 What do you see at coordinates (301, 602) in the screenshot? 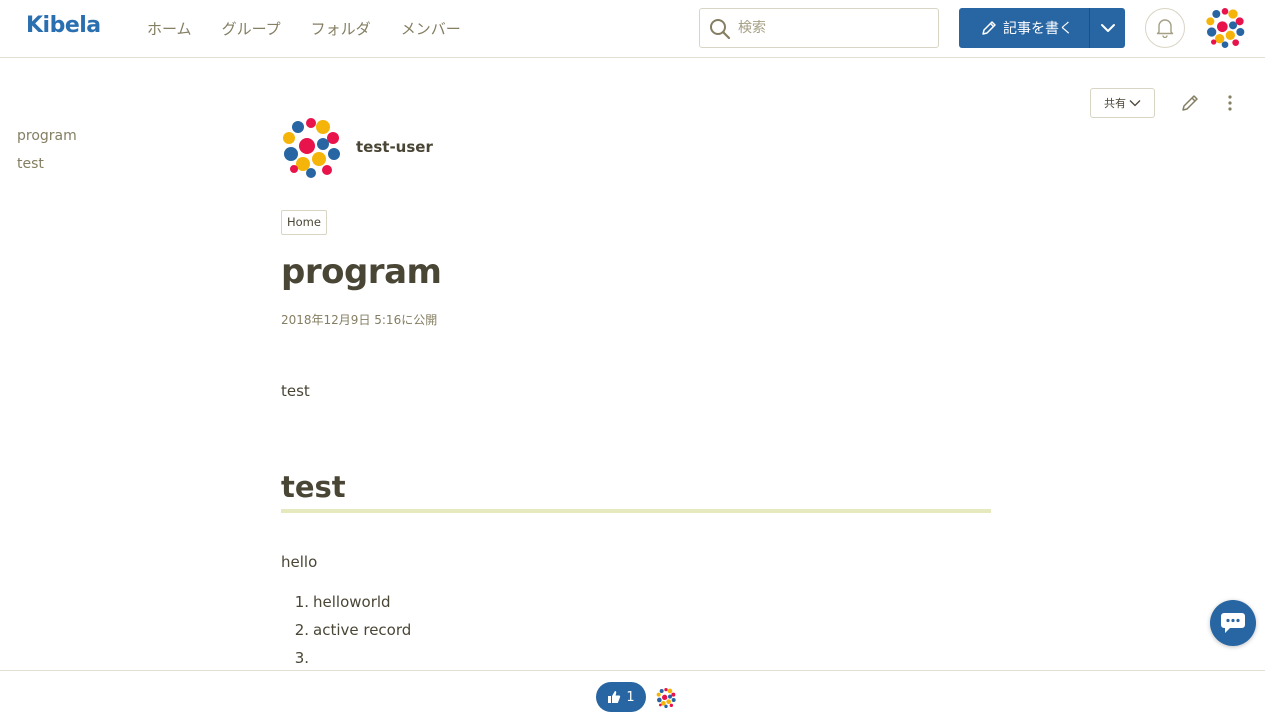
I see `list-number: 1.` at bounding box center [301, 602].